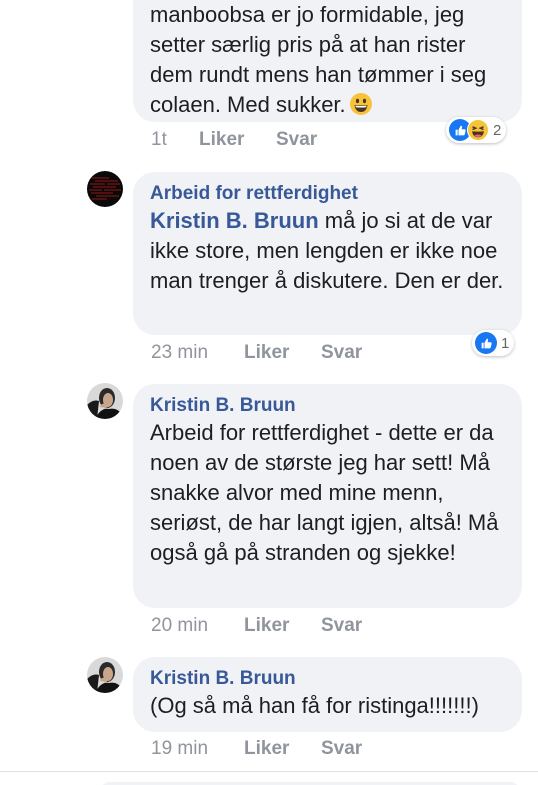 The width and height of the screenshot is (538, 785). I want to click on comment-meta: 1t Liker Svar, so click(301, 140).